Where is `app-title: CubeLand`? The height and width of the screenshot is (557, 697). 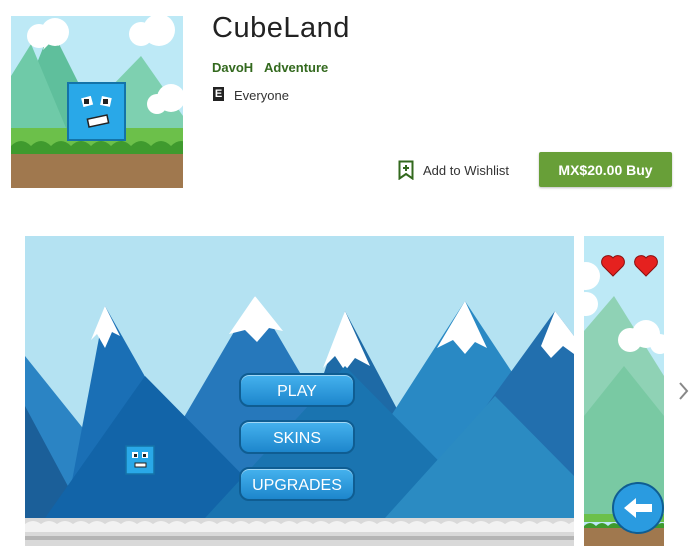
app-title: CubeLand is located at coordinates (281, 28).